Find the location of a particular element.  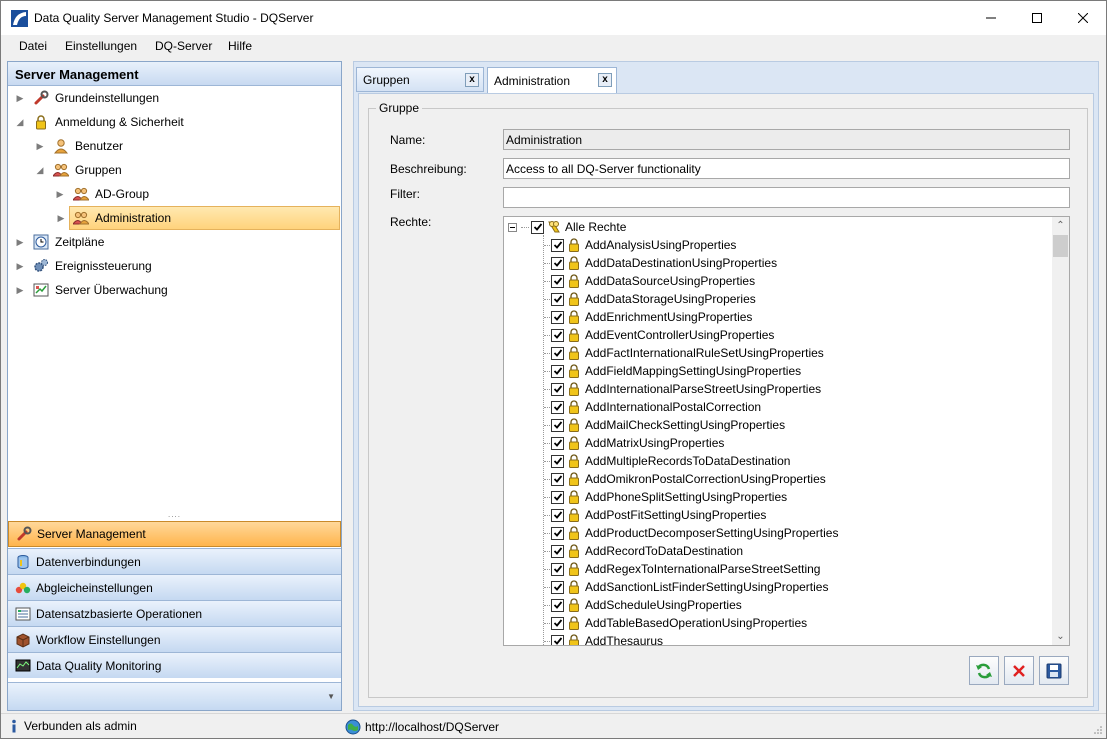

resize-grip-icon is located at coordinates (1098, 730).